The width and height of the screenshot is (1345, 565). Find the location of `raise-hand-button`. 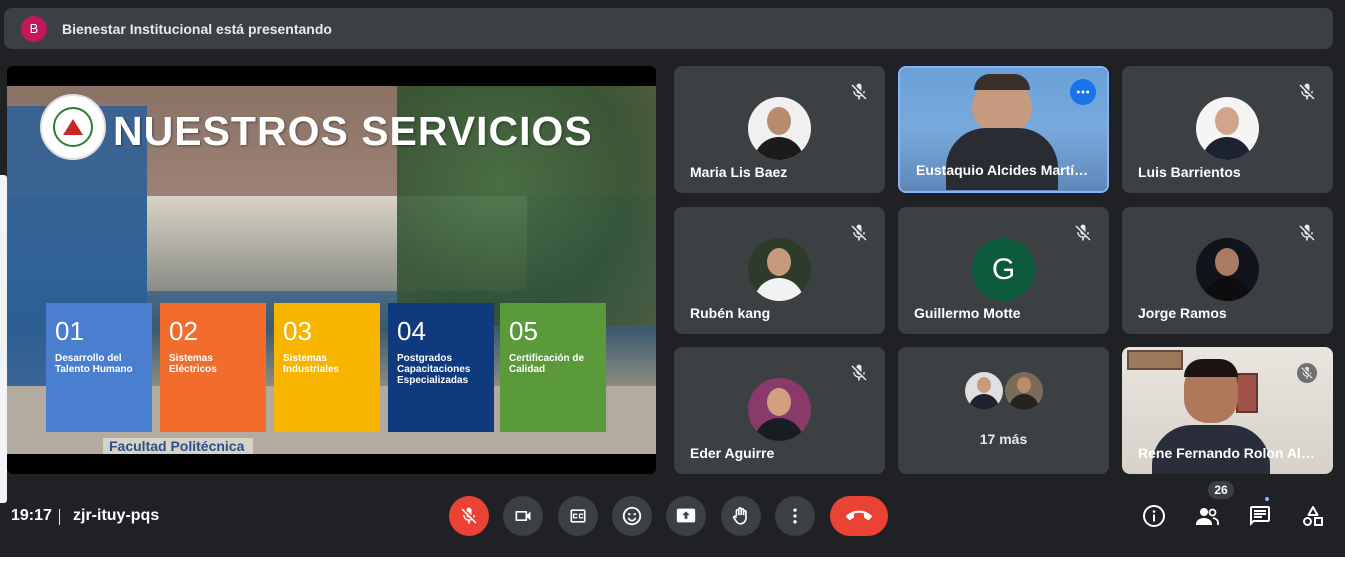

raise-hand-button is located at coordinates (741, 516).